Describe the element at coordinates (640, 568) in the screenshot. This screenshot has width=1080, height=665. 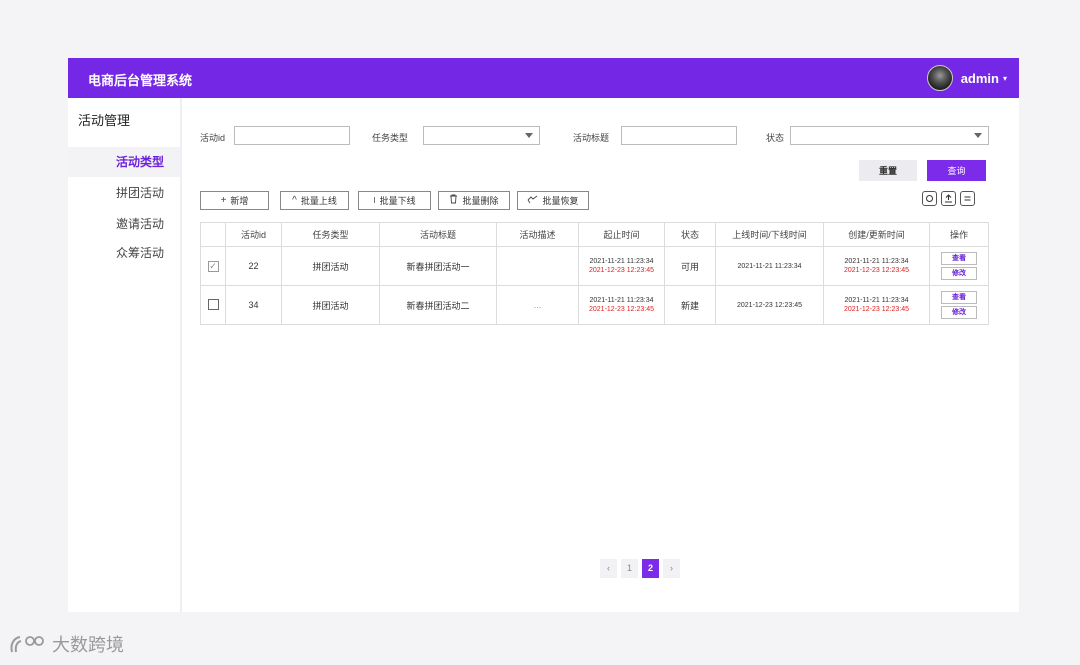
I see `pagination: ‹ 1 2 ›` at that location.